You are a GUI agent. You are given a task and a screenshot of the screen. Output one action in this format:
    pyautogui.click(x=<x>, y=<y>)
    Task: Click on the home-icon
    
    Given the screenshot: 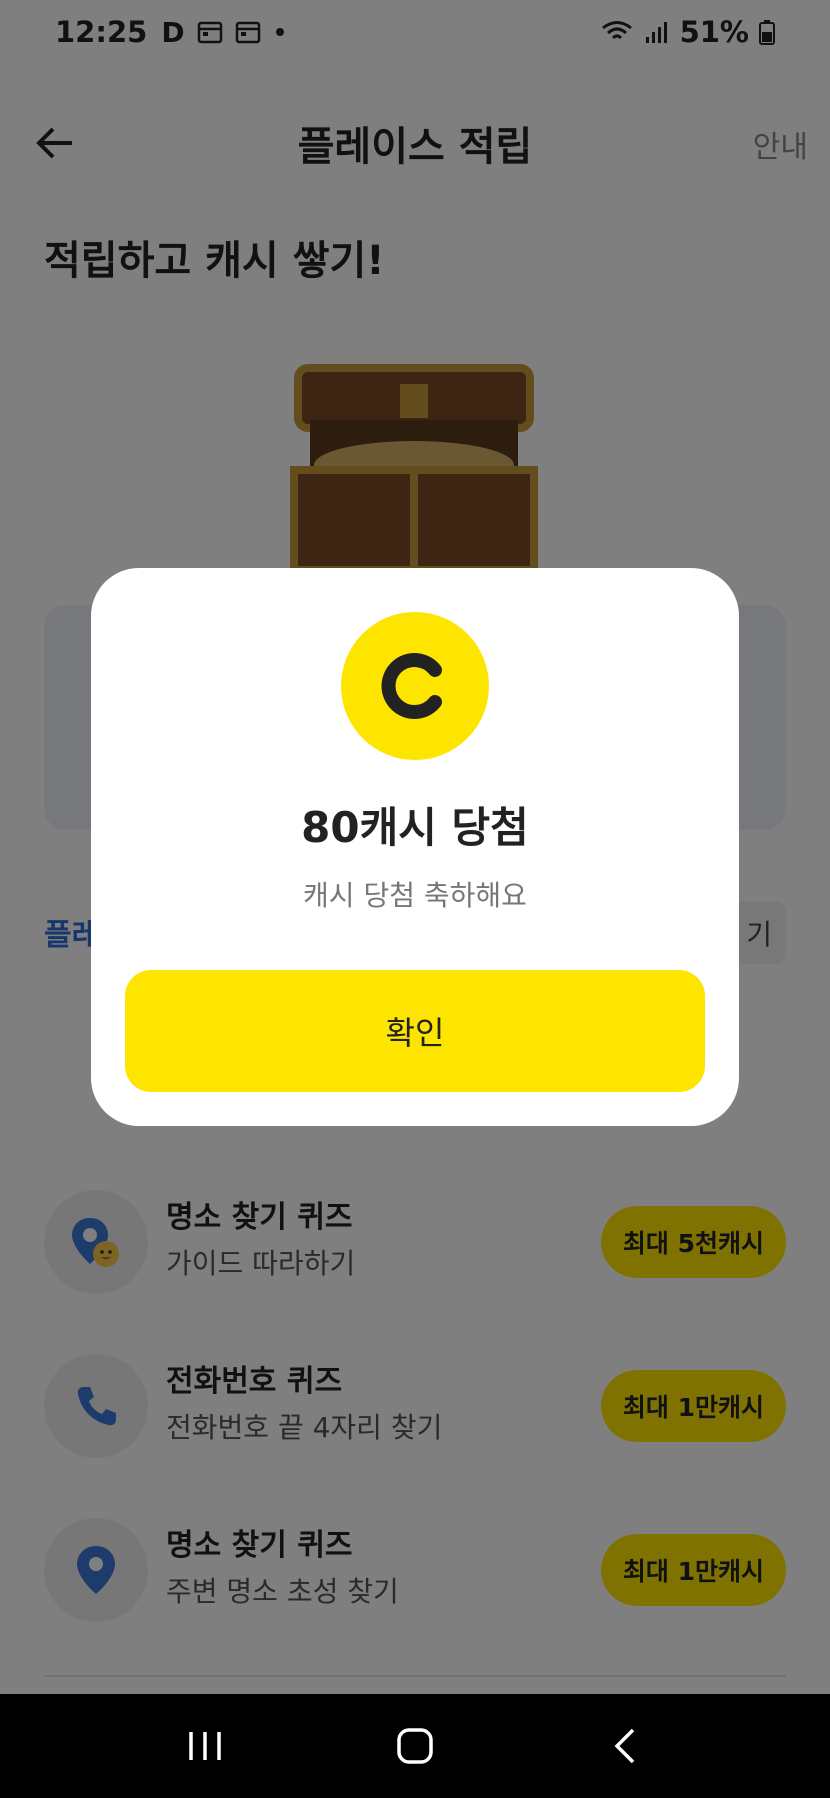 What is the action you would take?
    pyautogui.click(x=415, y=1746)
    